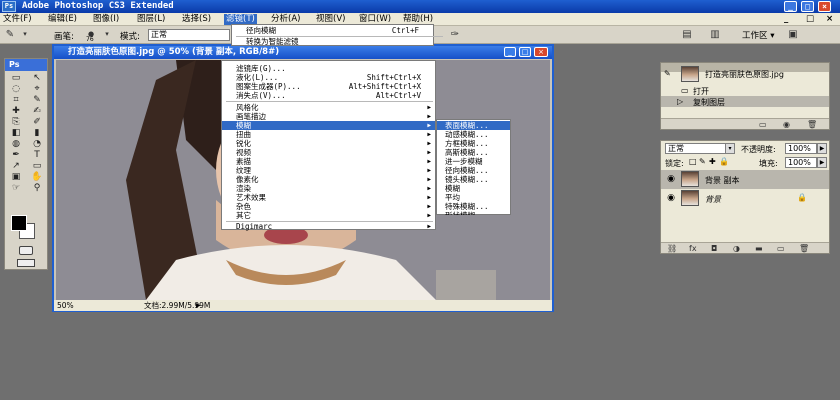 Image resolution: width=840 pixels, height=400 pixels. Describe the element at coordinates (541, 52) in the screenshot. I see `doc-window-close-button: ×` at that location.